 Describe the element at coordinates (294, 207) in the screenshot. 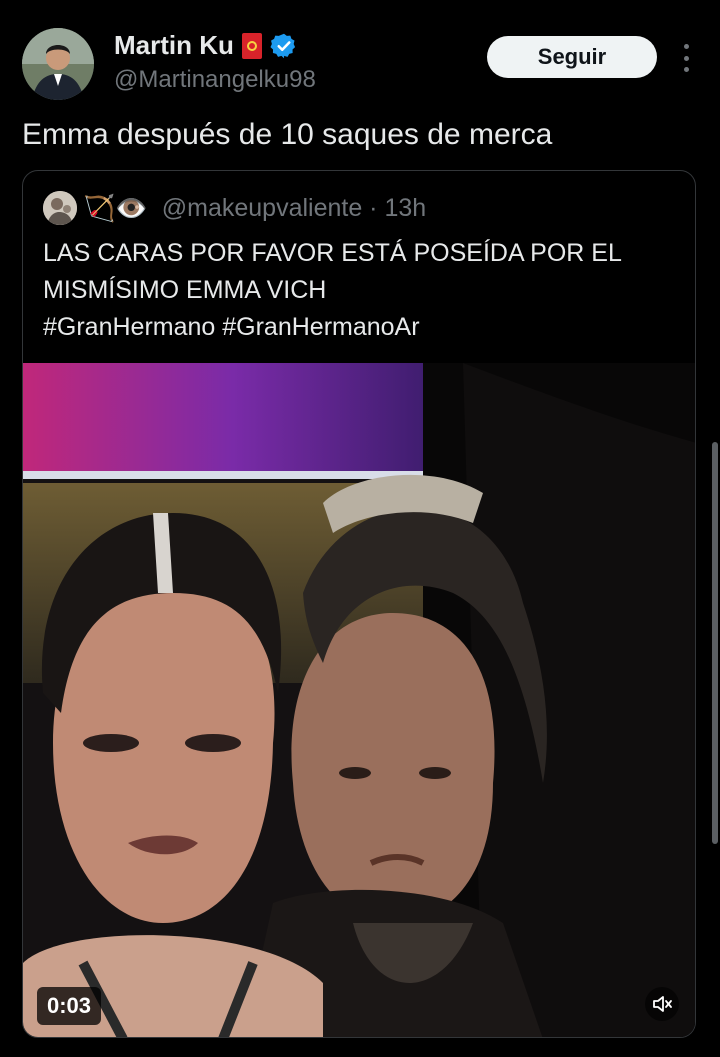

I see `quoted-author-meta: @makeupvaliente · 13h` at that location.